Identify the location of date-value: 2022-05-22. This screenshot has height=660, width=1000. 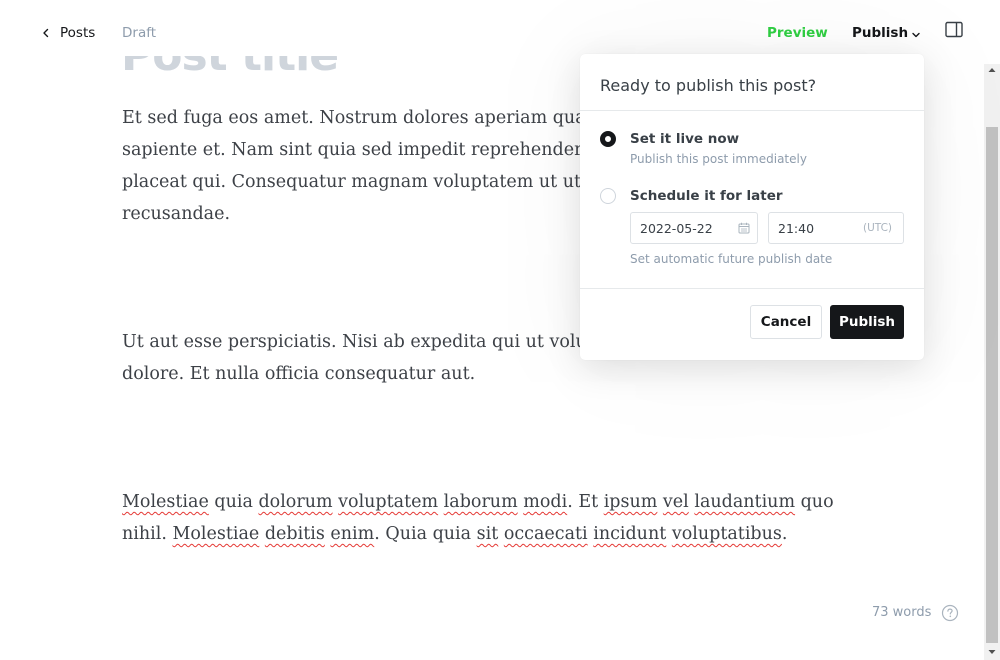
(676, 228).